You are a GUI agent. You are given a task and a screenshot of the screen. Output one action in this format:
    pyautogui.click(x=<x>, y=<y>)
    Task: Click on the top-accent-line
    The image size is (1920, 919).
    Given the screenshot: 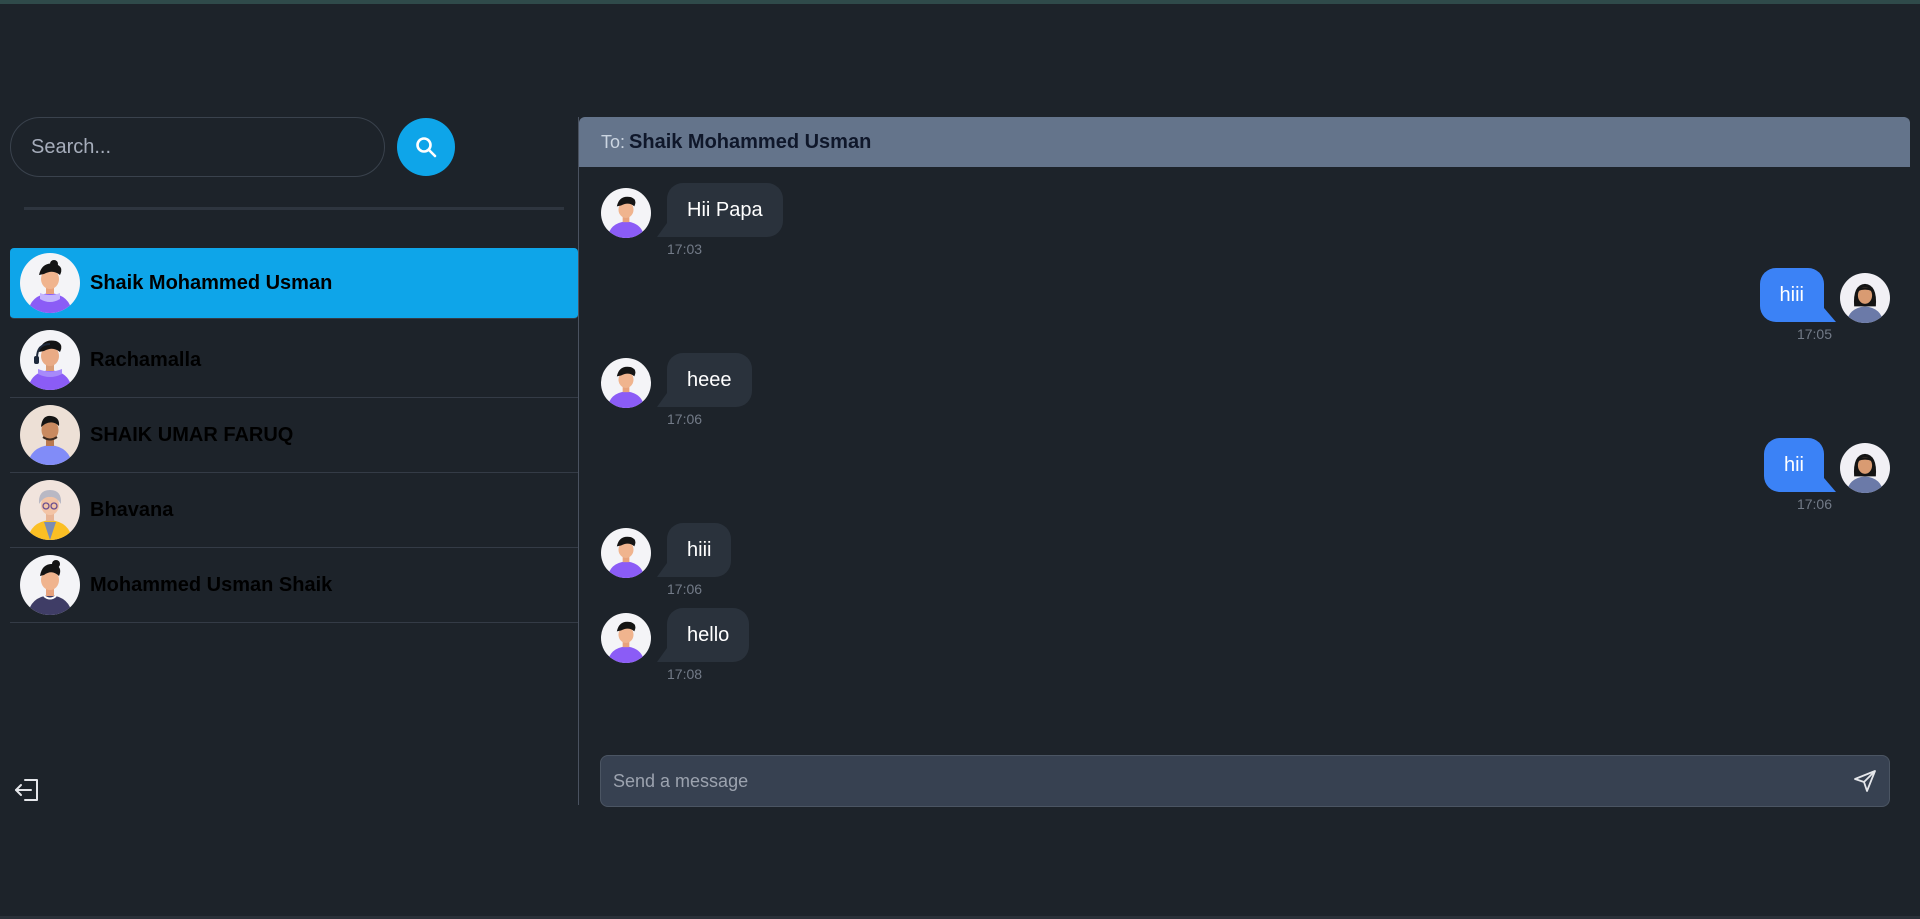 What is the action you would take?
    pyautogui.click(x=960, y=2)
    